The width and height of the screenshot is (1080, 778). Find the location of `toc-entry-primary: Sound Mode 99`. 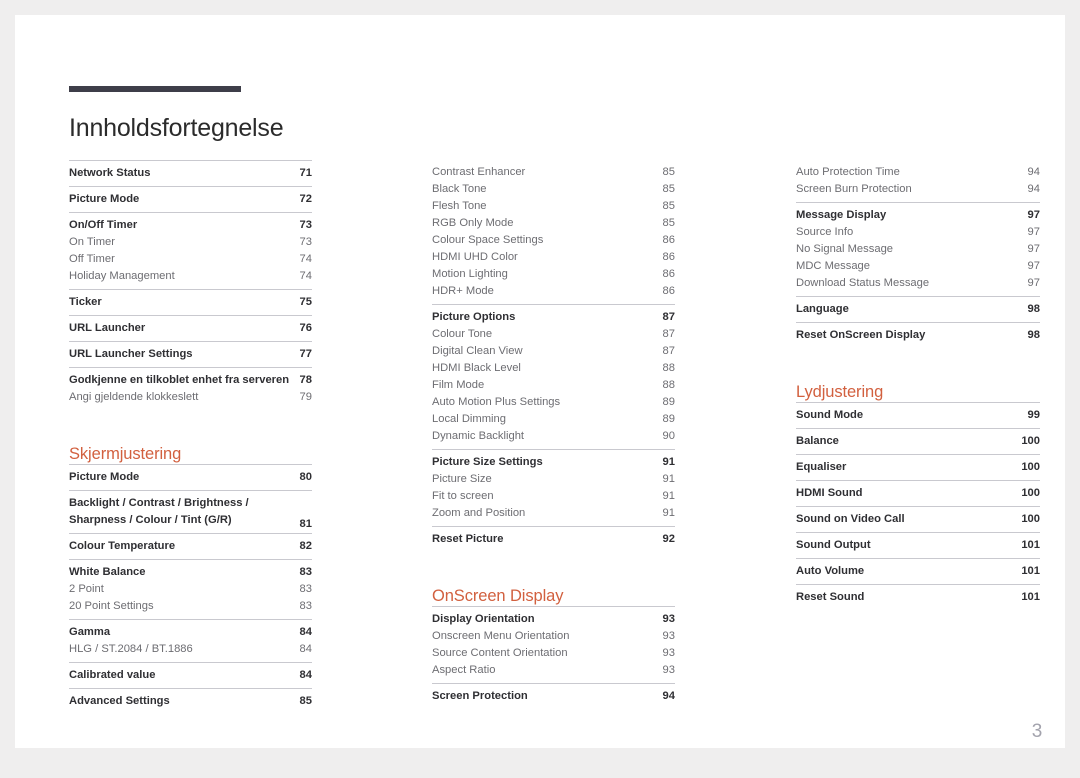

toc-entry-primary: Sound Mode 99 is located at coordinates (918, 415).